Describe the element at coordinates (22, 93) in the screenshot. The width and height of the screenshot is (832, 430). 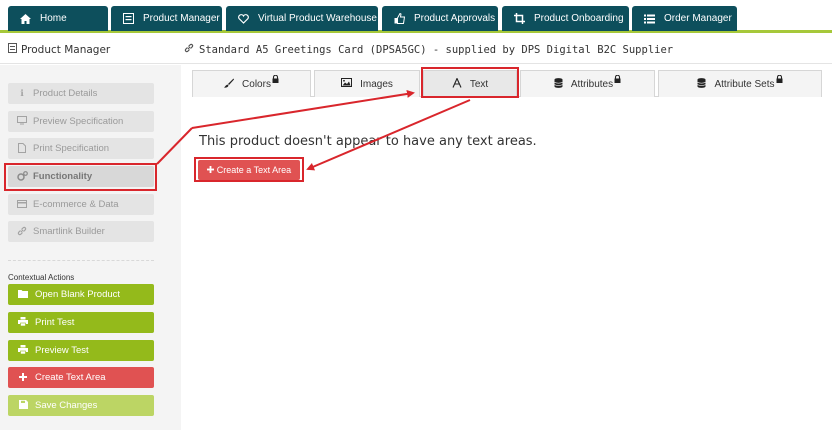
I see `info-icon: ℹ` at that location.